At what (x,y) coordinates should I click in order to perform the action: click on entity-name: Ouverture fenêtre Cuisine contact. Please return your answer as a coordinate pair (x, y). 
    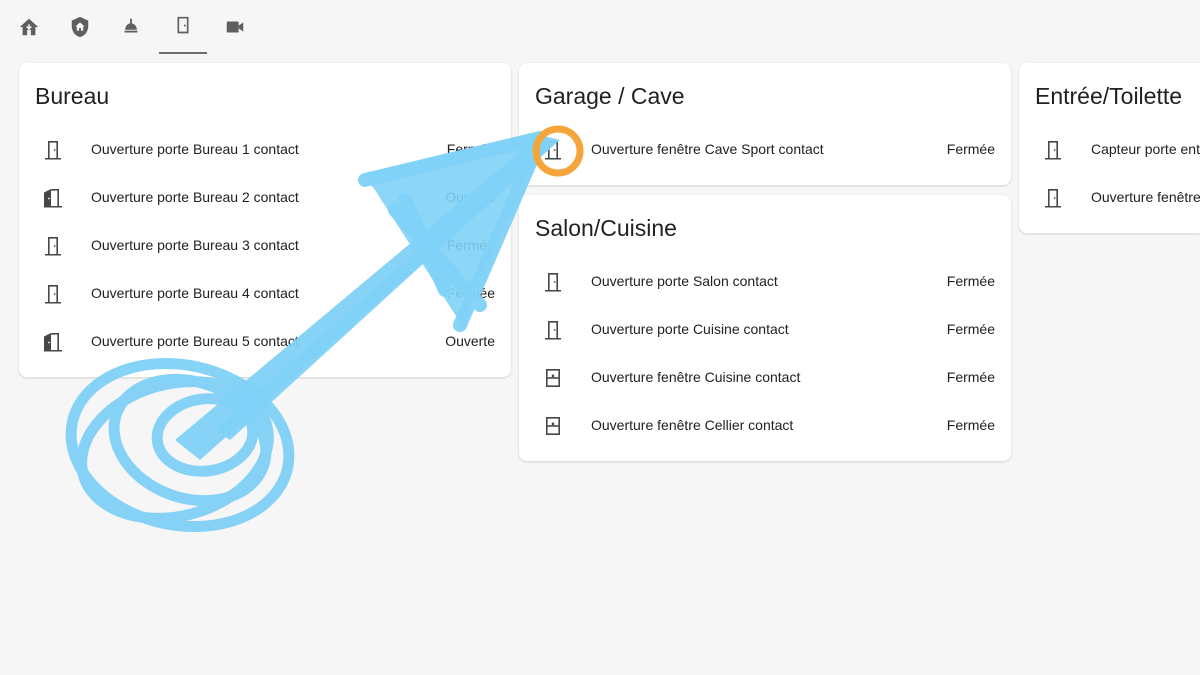
    Looking at the image, I should click on (696, 377).